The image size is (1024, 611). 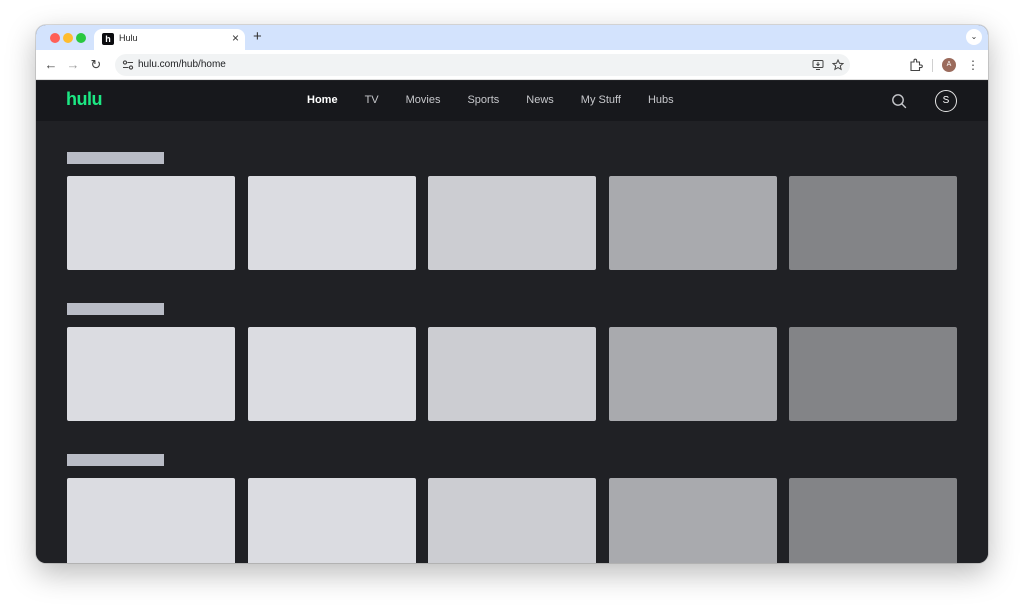 I want to click on nav-hubs: Hubs, so click(x=661, y=100).